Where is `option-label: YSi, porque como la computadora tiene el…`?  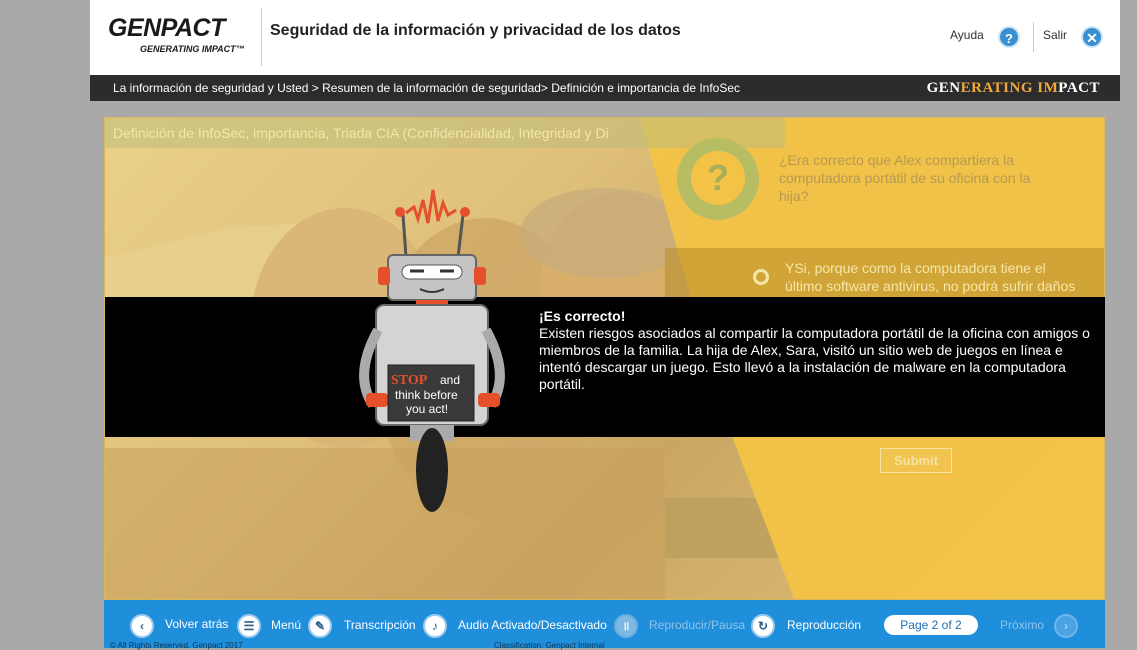 option-label: YSi, porque como la computadora tiene el… is located at coordinates (935, 277).